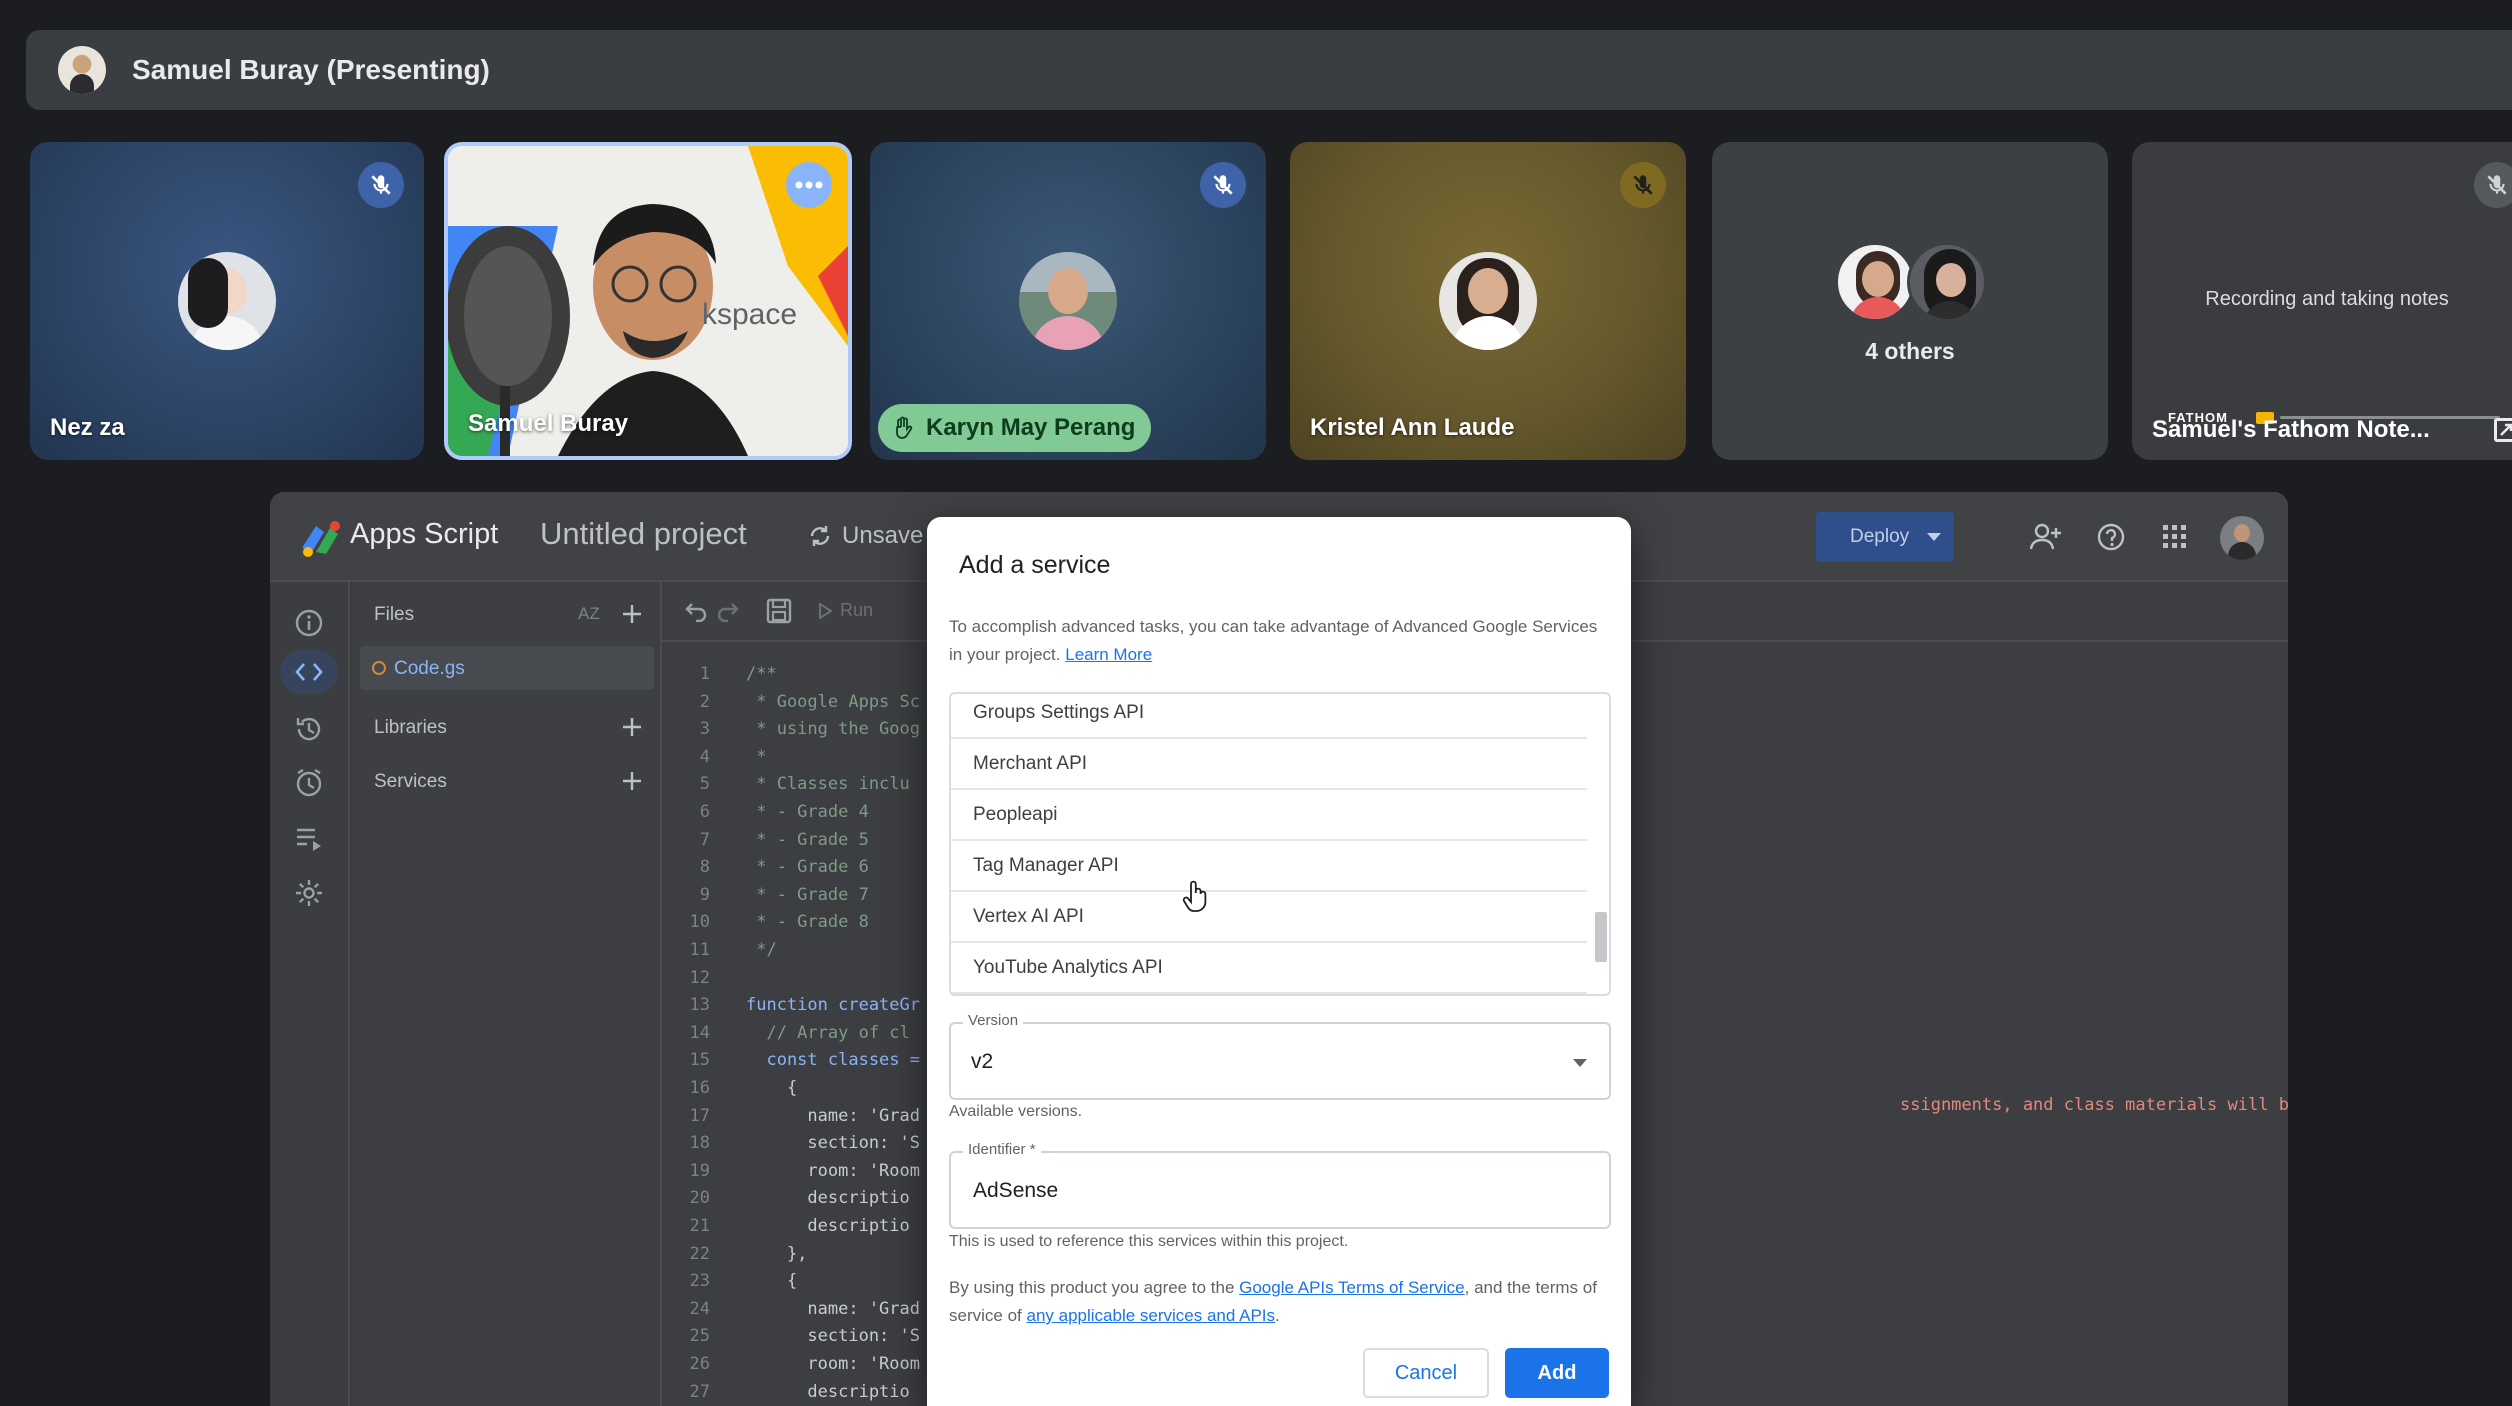  I want to click on line-number: 4, so click(704, 756).